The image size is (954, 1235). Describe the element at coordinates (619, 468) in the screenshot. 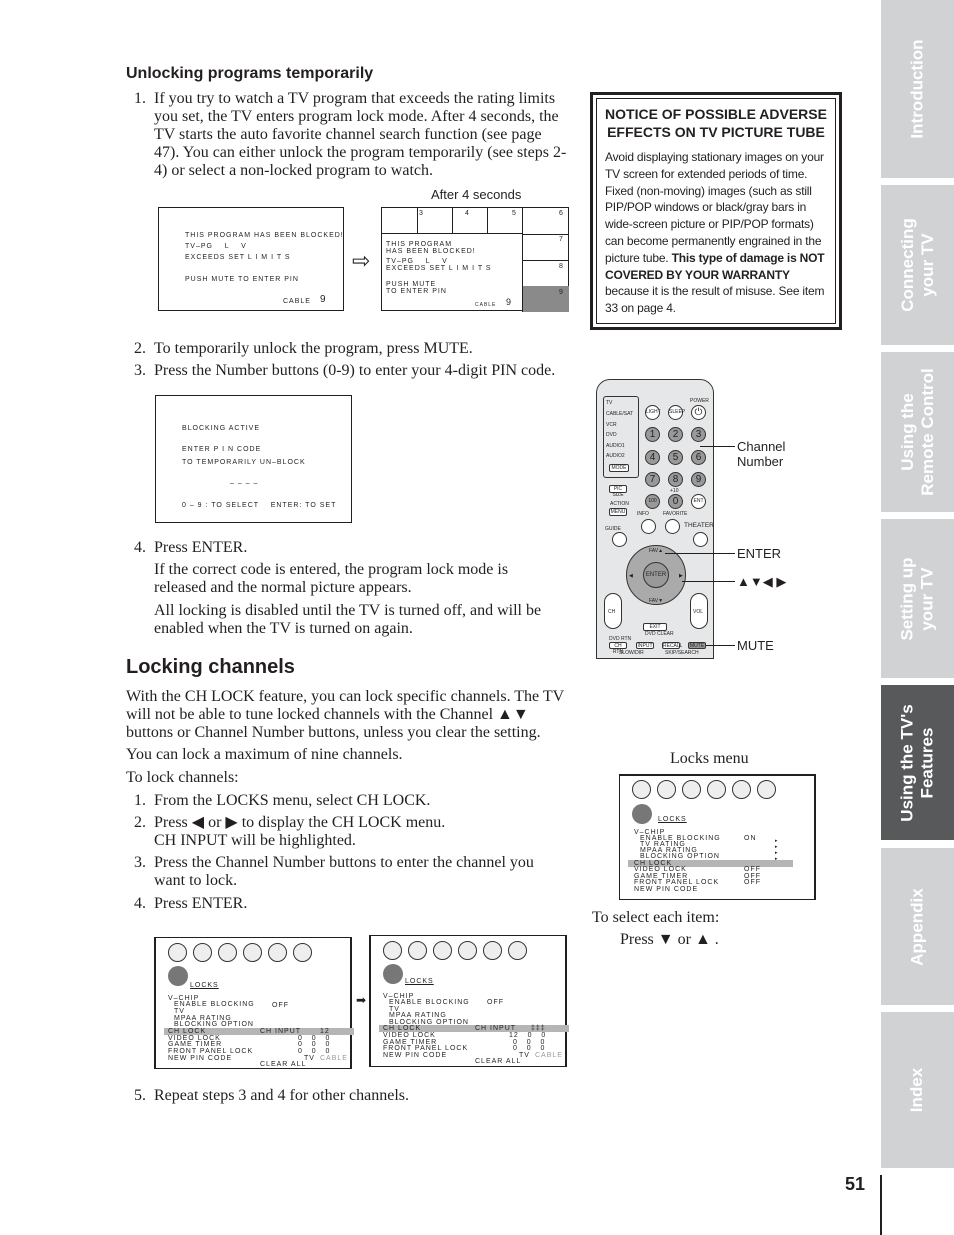

I see `mode-button: MODE` at that location.